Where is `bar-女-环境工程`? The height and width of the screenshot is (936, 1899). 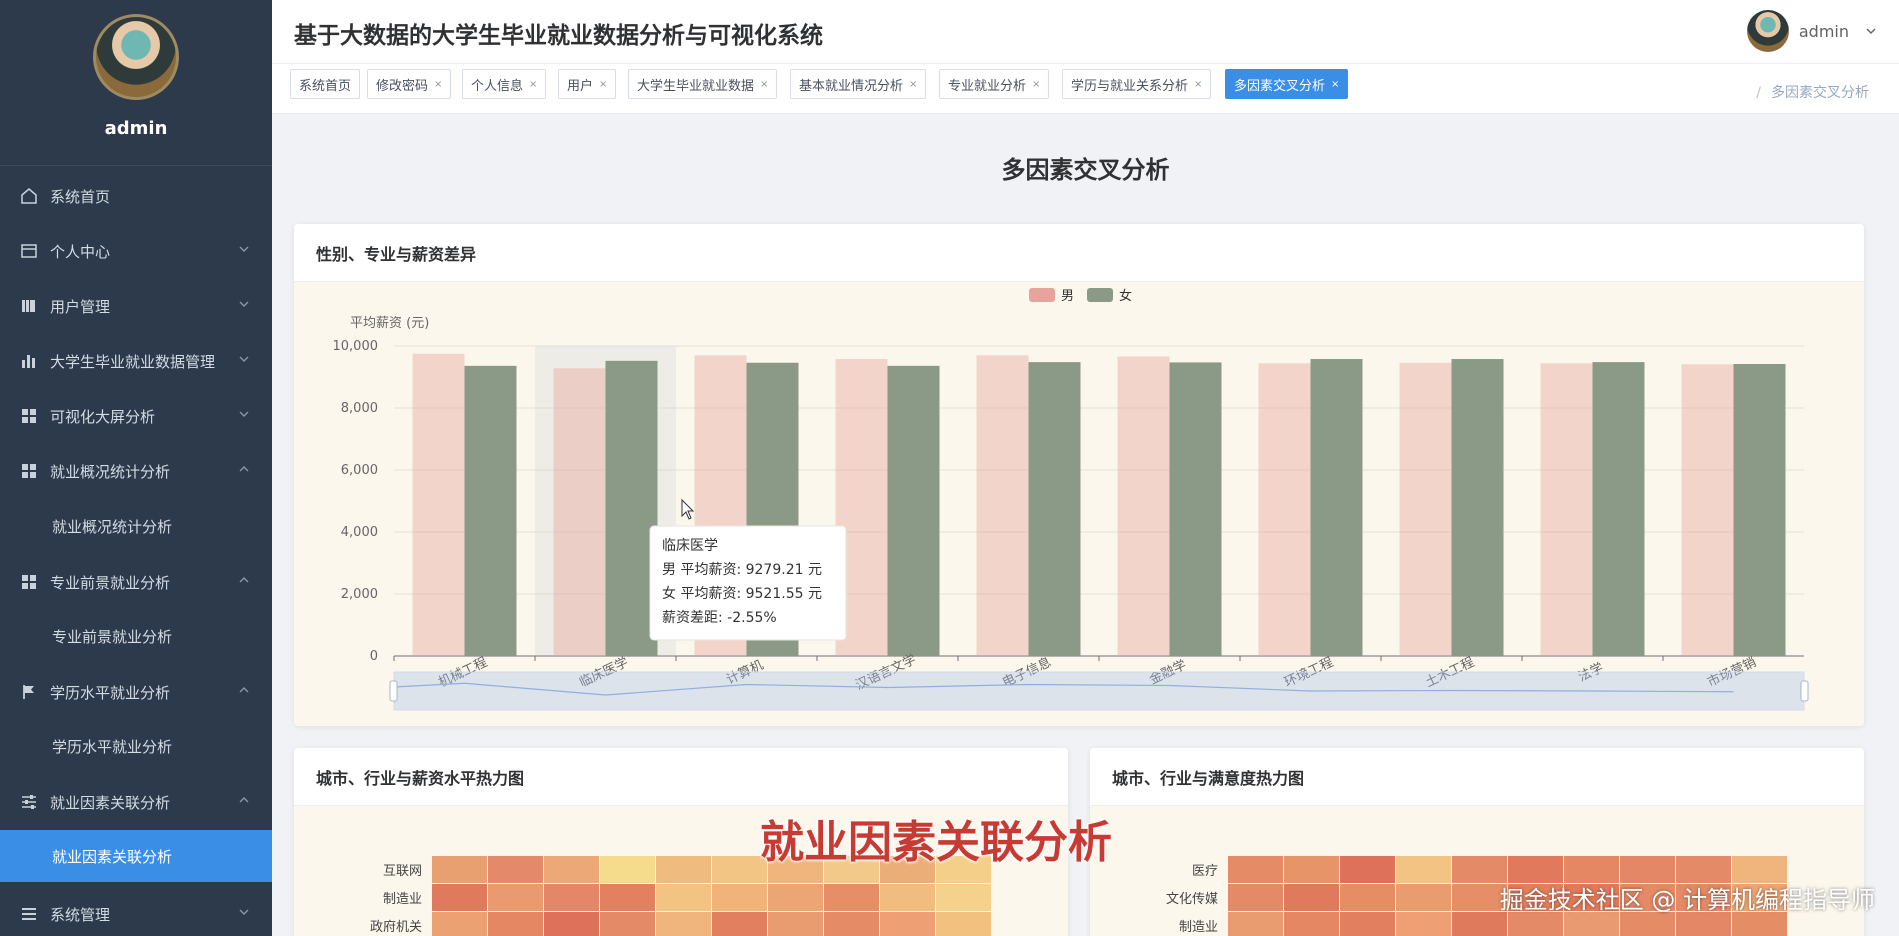 bar-女-环境工程 is located at coordinates (1336, 507).